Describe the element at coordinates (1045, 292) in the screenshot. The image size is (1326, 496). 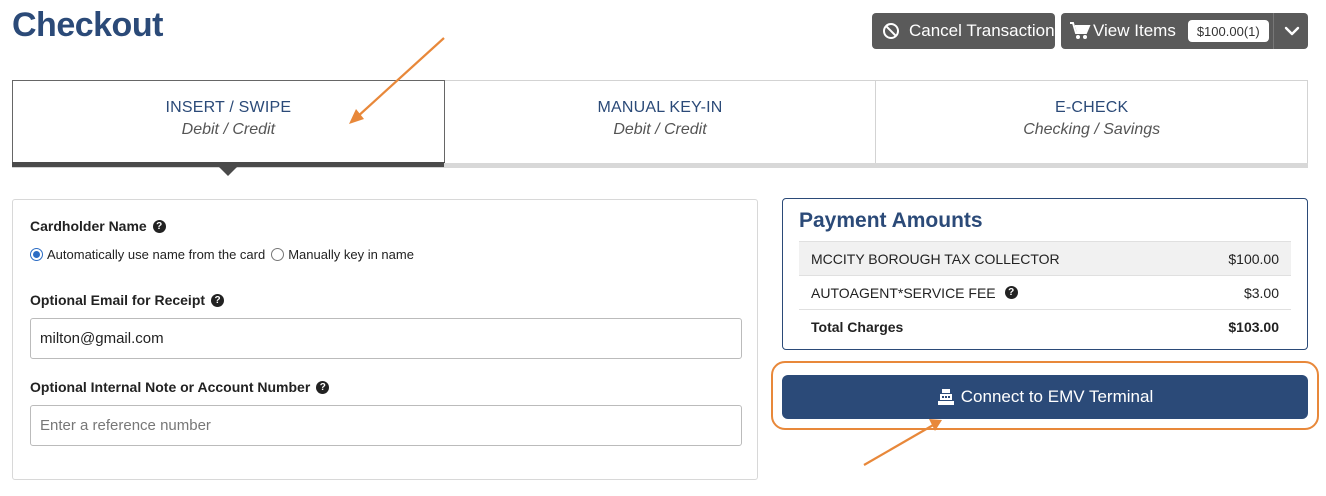
I see `amount-row: AUTOAGENT*SERVICE FEE ? $3.00` at that location.